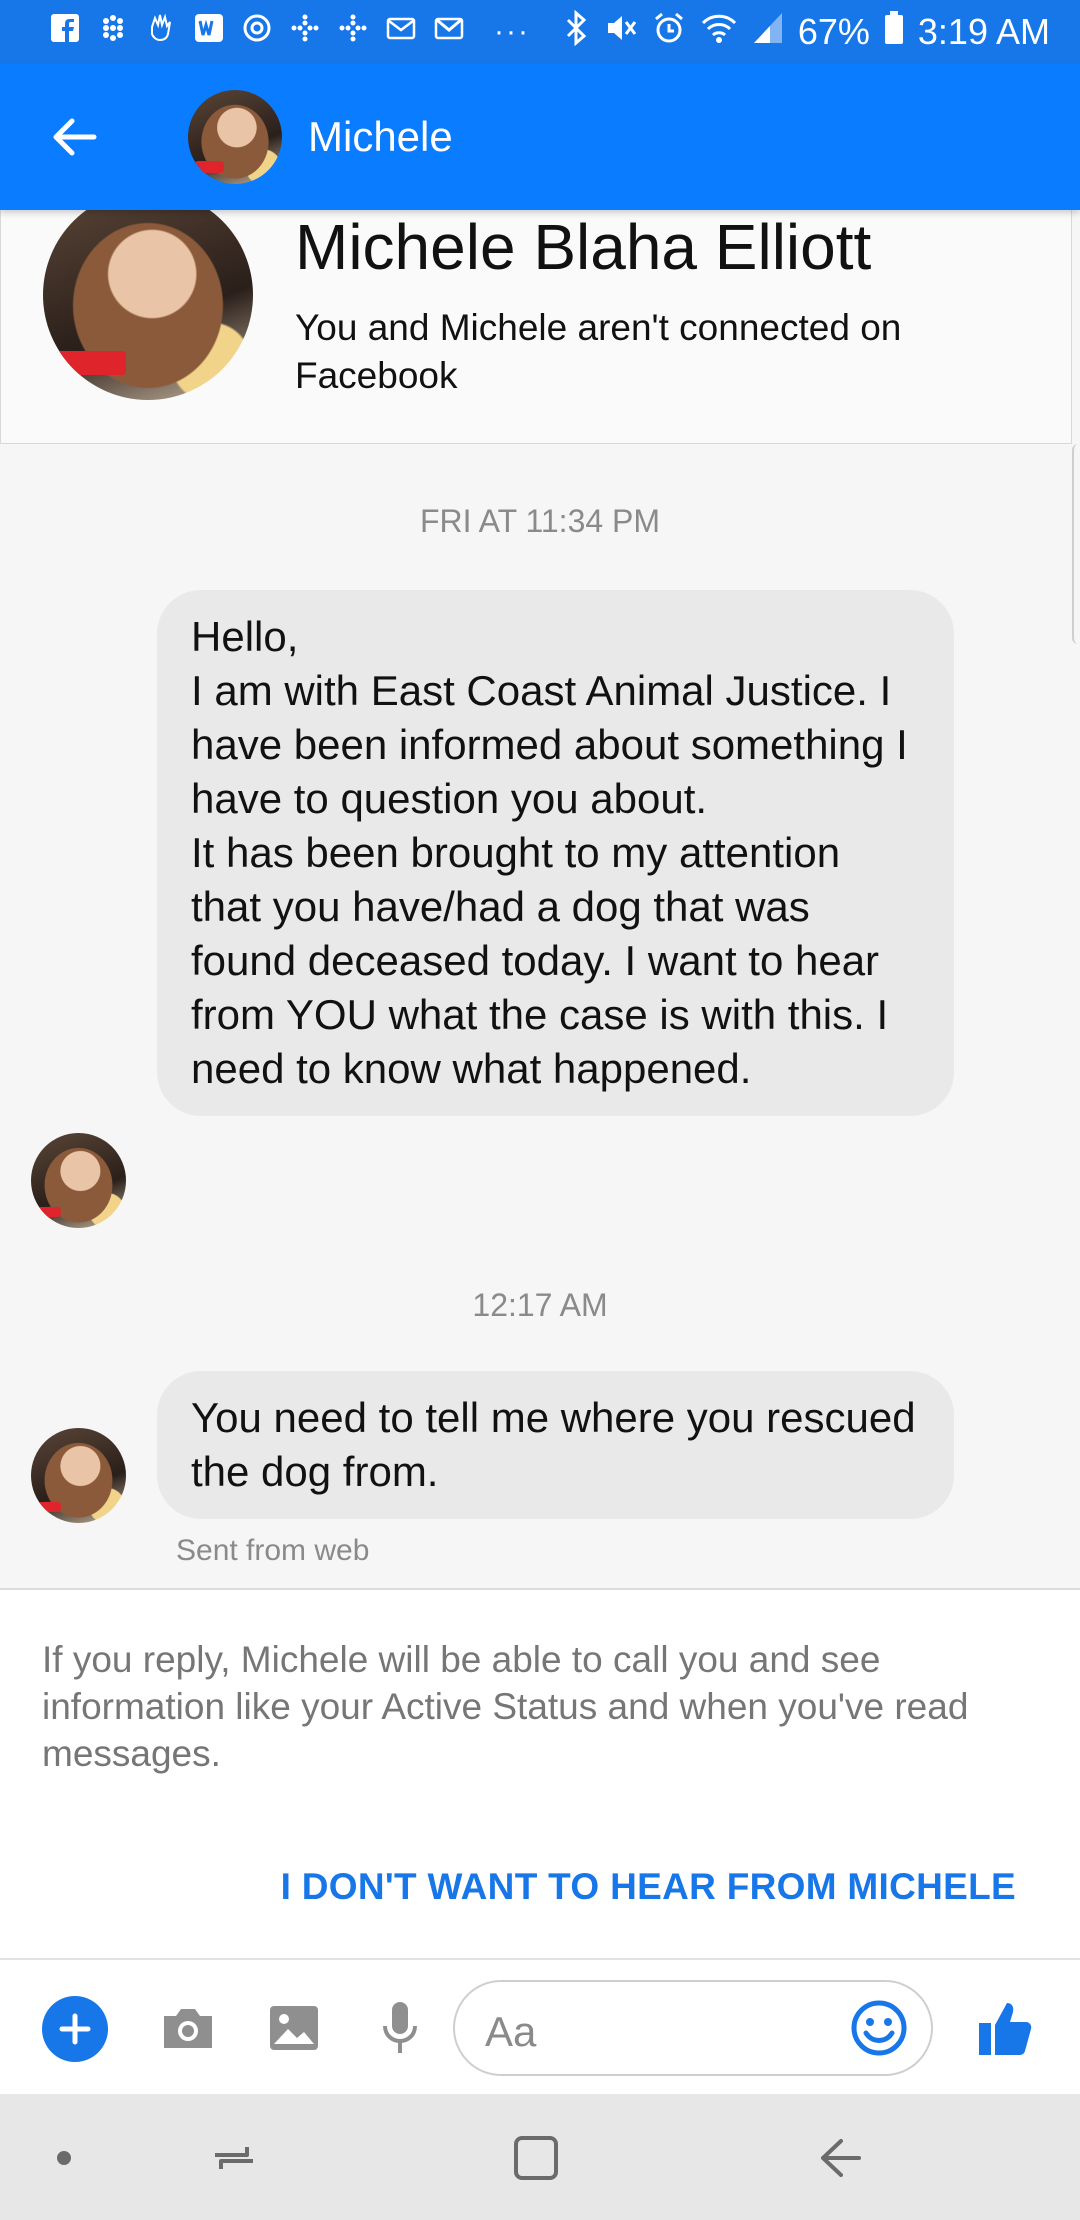 Image resolution: width=1080 pixels, height=2220 pixels. I want to click on camera-icon, so click(188, 2028).